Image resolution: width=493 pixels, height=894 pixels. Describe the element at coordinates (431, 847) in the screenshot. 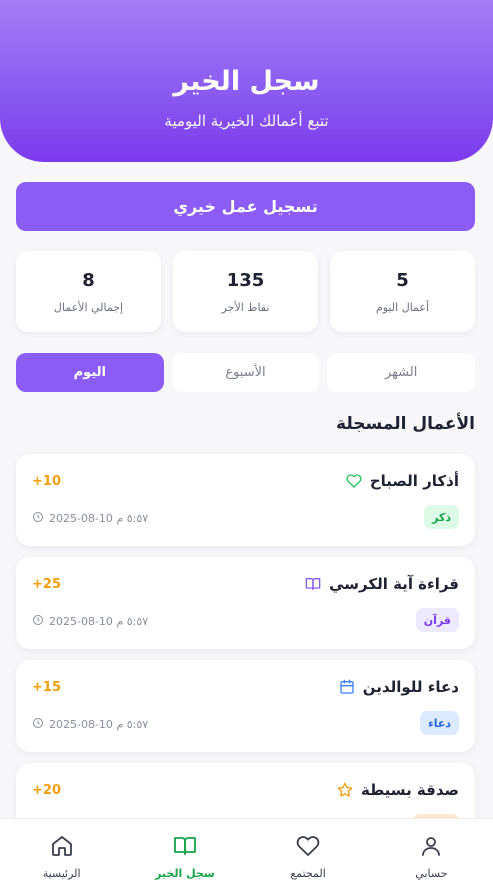

I see `user-icon` at that location.